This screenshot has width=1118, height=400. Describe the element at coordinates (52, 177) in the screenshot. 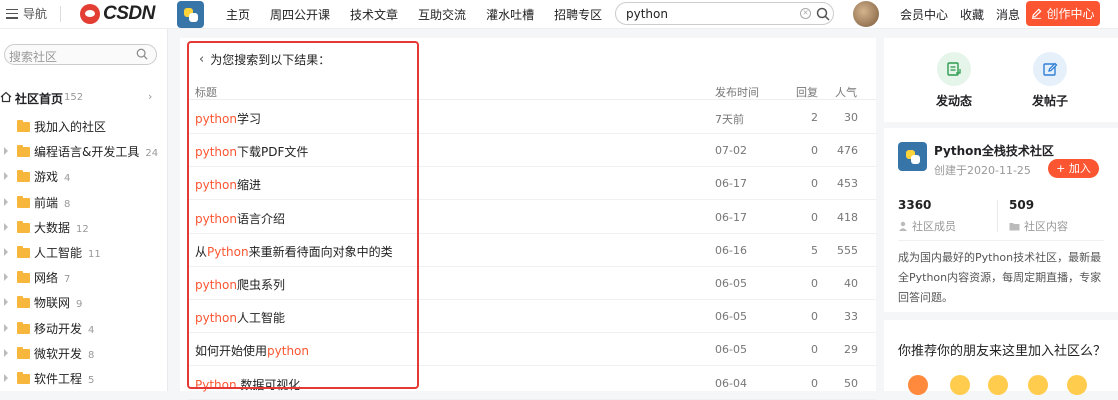

I see `sidebar-item-label: 游戏 4` at that location.